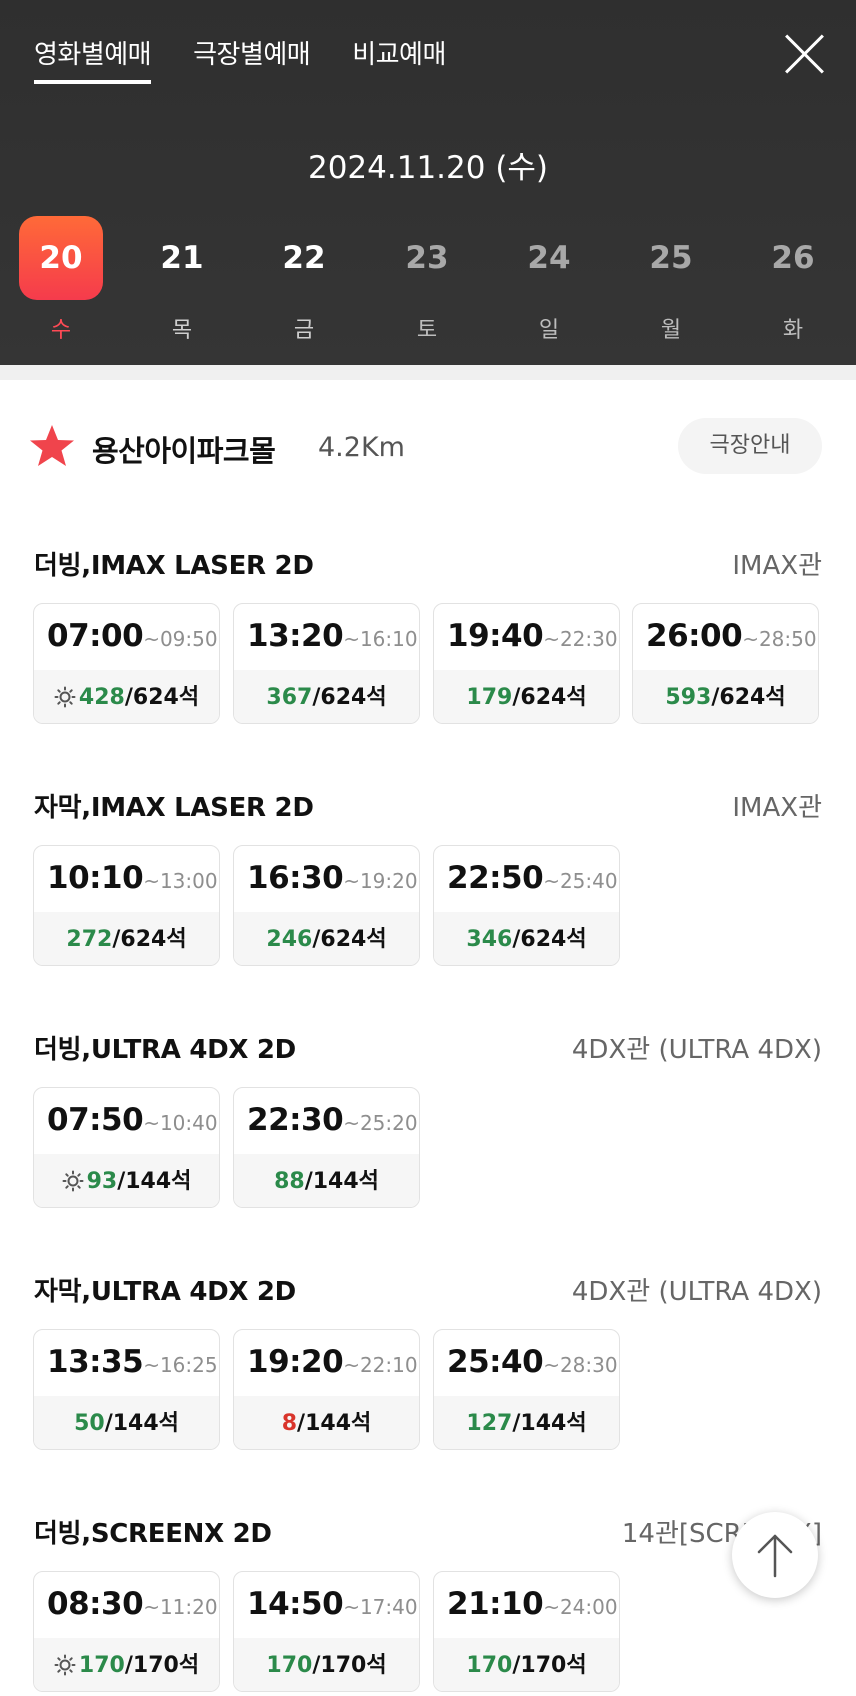  I want to click on end-time: ~22:30, so click(580, 639).